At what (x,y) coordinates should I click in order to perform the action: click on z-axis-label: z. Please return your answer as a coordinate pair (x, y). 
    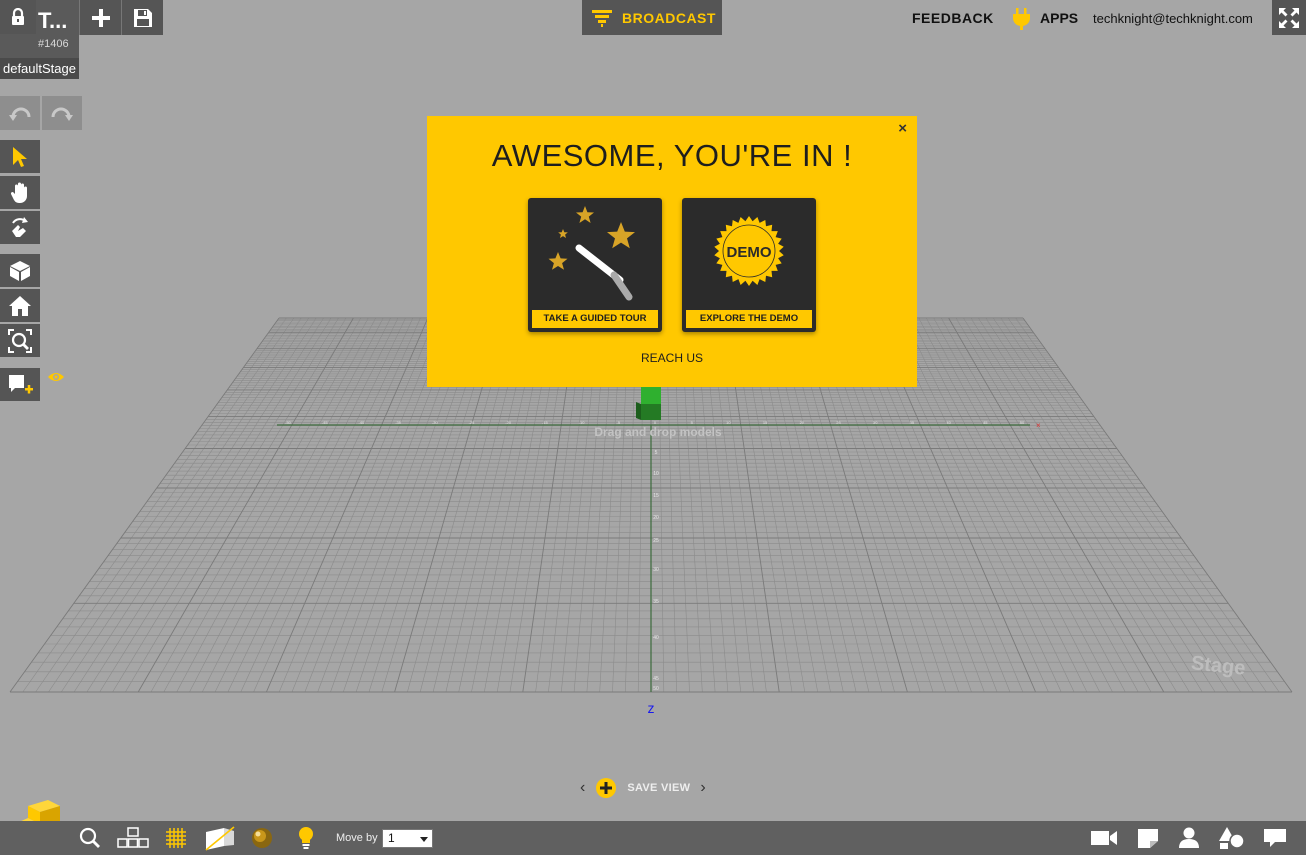
    Looking at the image, I should click on (651, 708).